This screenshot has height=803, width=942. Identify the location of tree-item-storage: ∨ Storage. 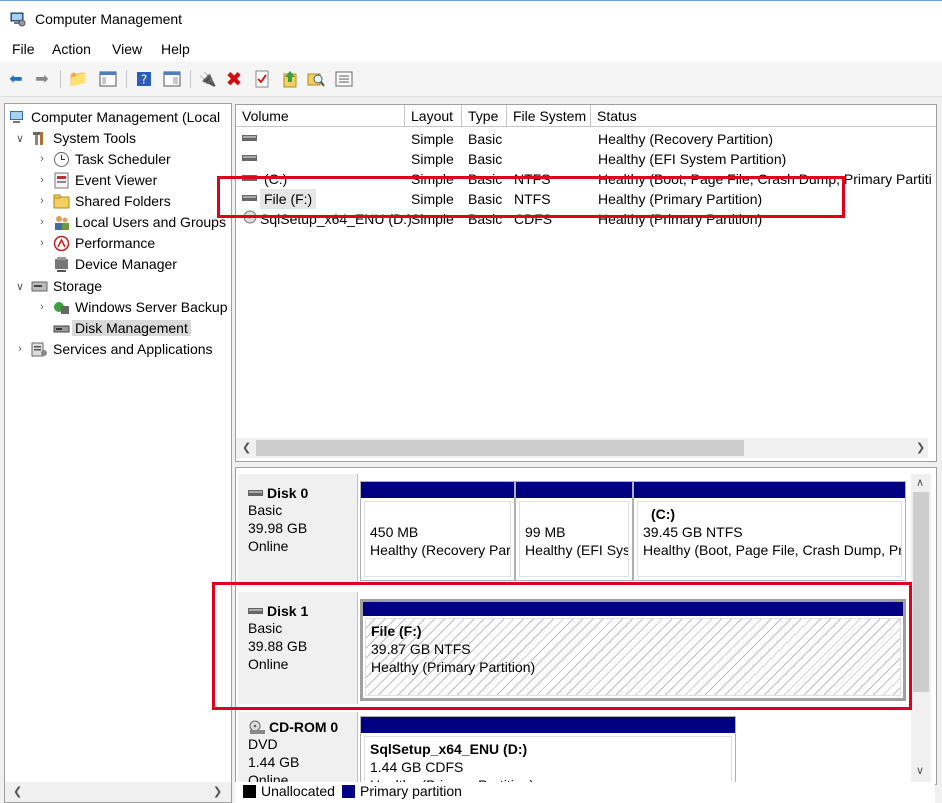
(57, 286).